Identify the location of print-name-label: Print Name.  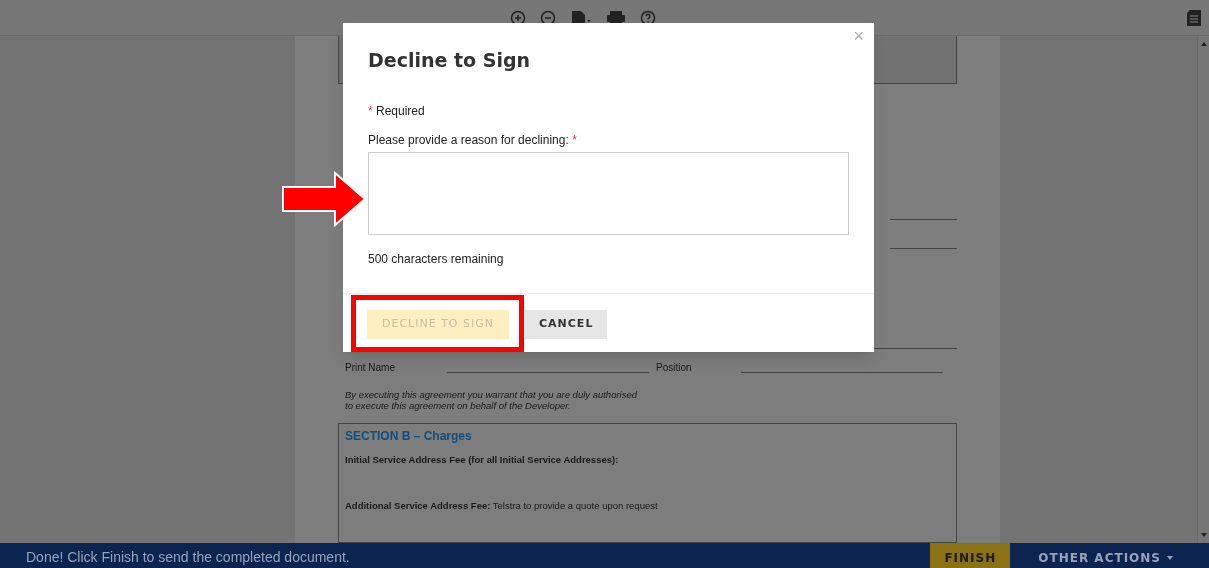
(370, 368).